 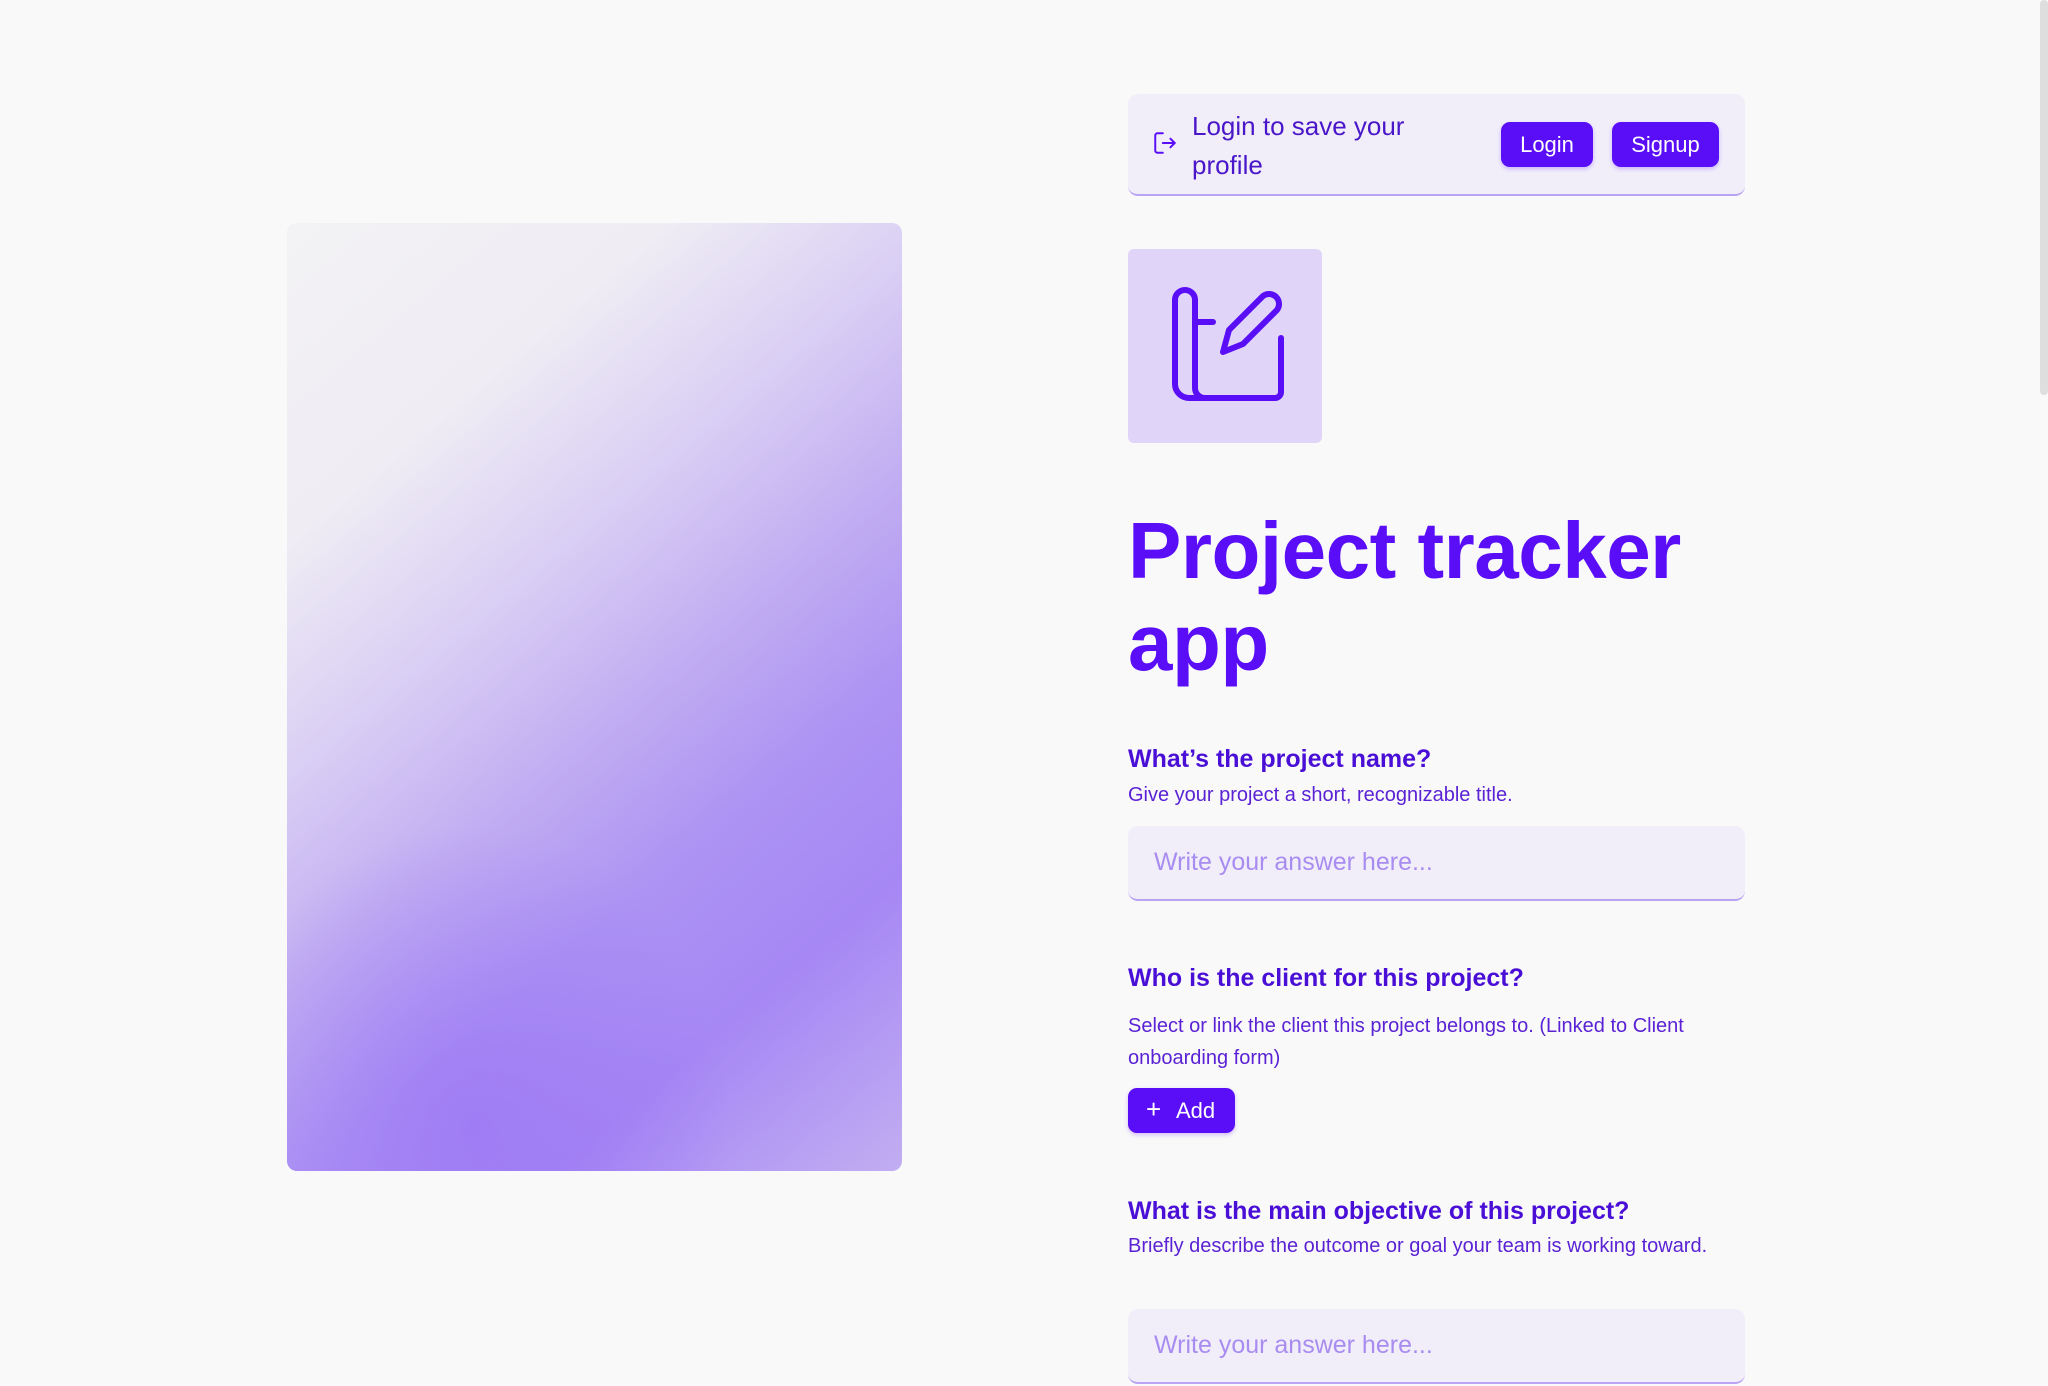 I want to click on app-icon-tile, so click(x=1225, y=346).